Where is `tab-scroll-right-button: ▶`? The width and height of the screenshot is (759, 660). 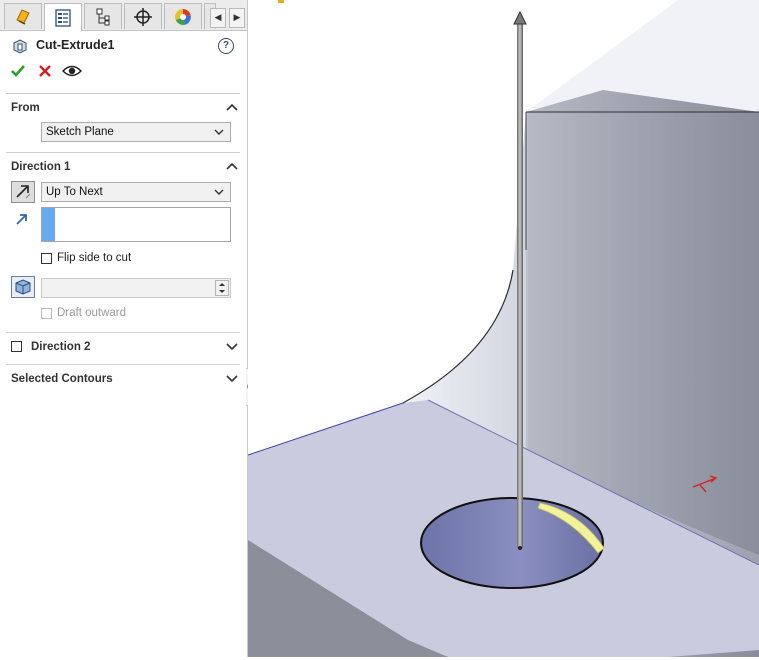 tab-scroll-right-button: ▶ is located at coordinates (237, 18).